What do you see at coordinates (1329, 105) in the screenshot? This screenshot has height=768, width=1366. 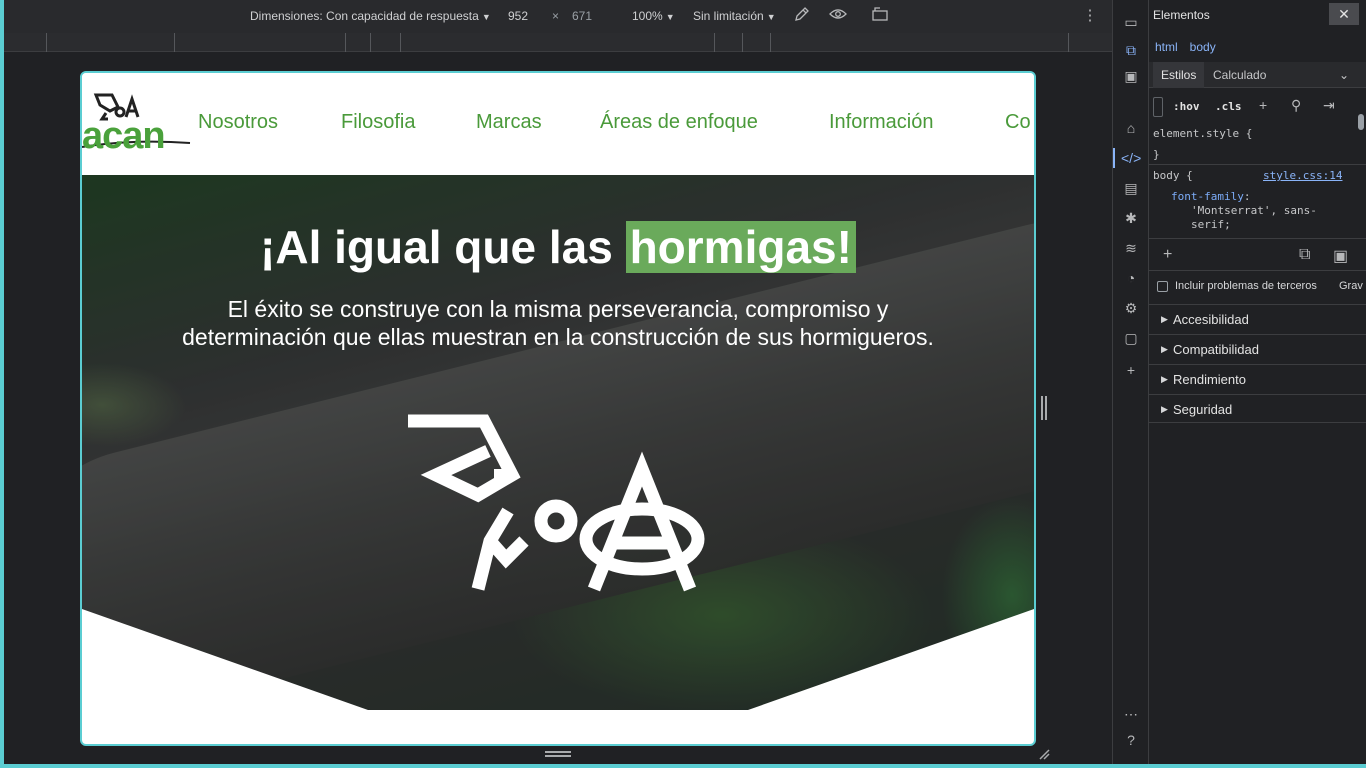 I see `sidebar-toggle-icon: ⇥` at bounding box center [1329, 105].